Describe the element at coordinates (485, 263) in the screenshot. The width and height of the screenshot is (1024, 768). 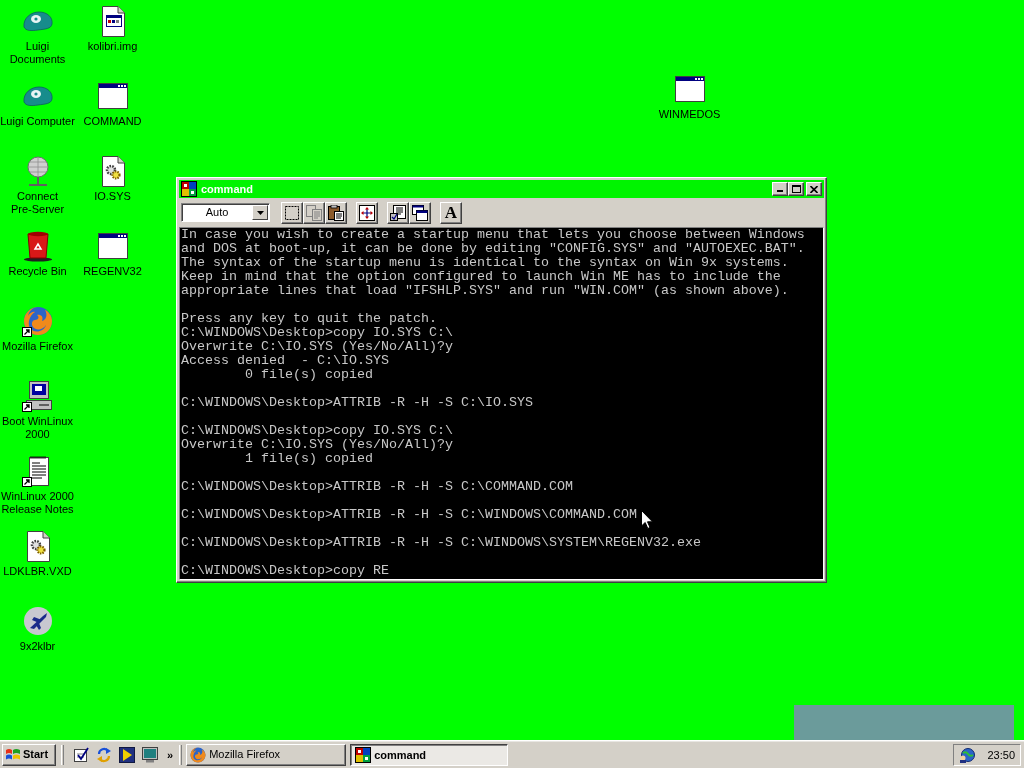
I see `console-line: The syntax of the startup menu is identical to the syntax on Win 9x systems.` at that location.